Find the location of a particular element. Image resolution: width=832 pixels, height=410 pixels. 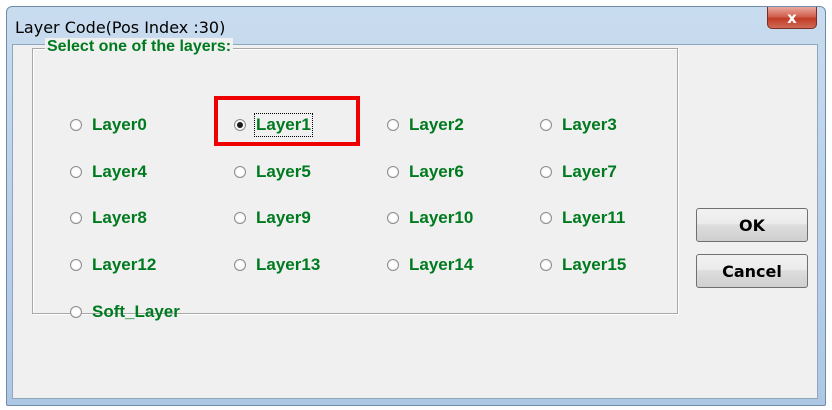

layer-radio-layer5: Layer5 is located at coordinates (272, 172).